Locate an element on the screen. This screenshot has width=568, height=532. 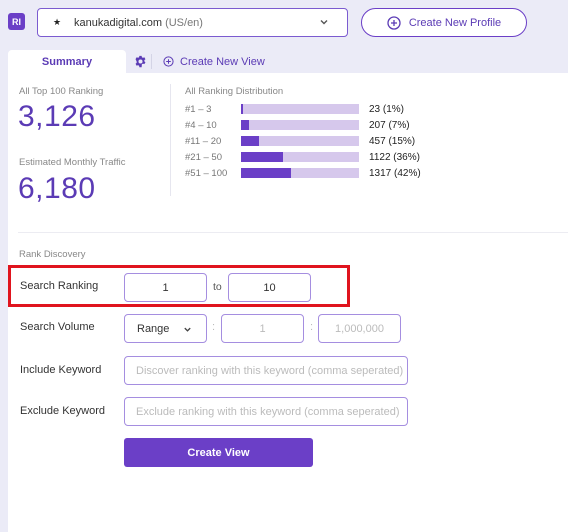
exclude-keyword-input is located at coordinates (266, 411).